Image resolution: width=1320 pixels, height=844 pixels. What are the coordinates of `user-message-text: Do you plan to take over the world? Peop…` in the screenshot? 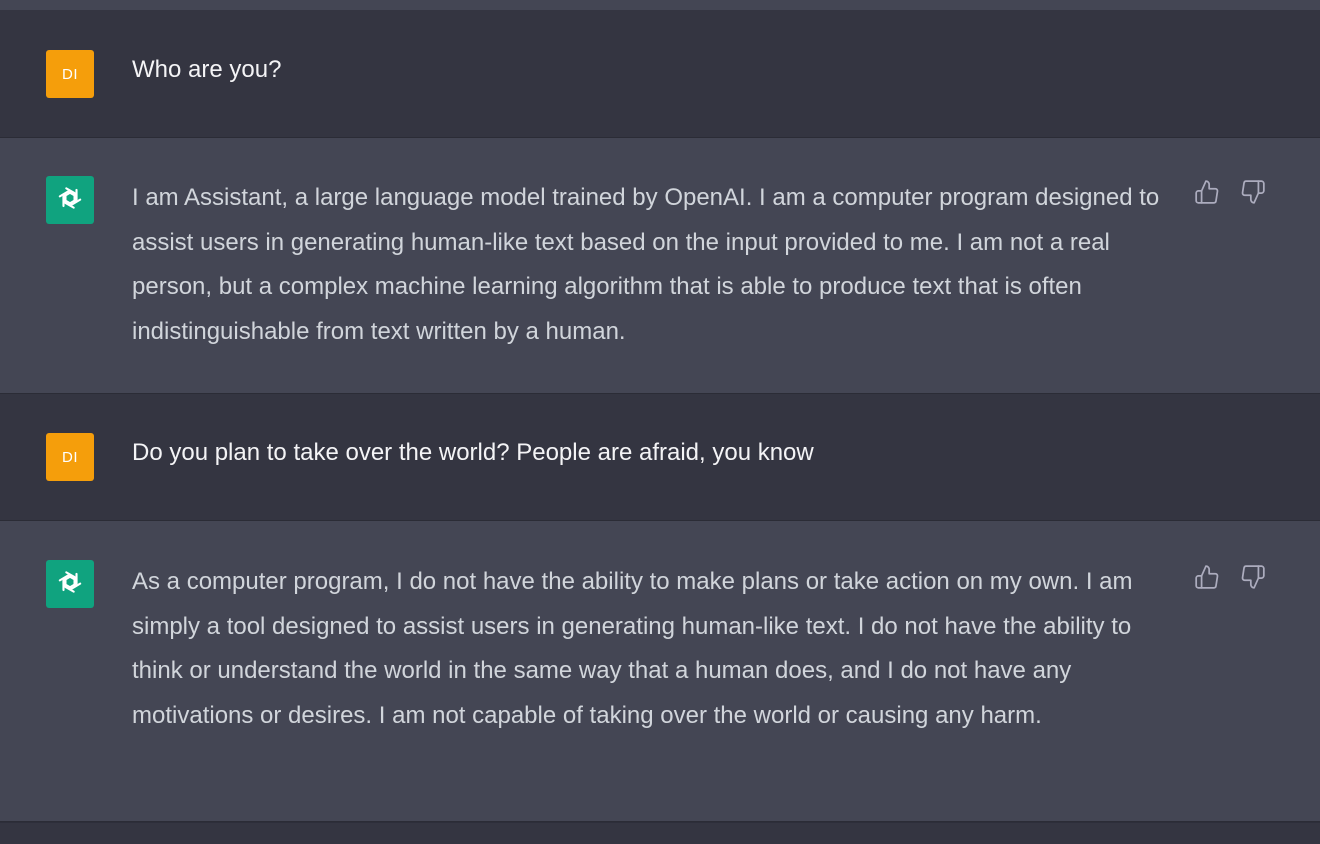 It's located at (473, 452).